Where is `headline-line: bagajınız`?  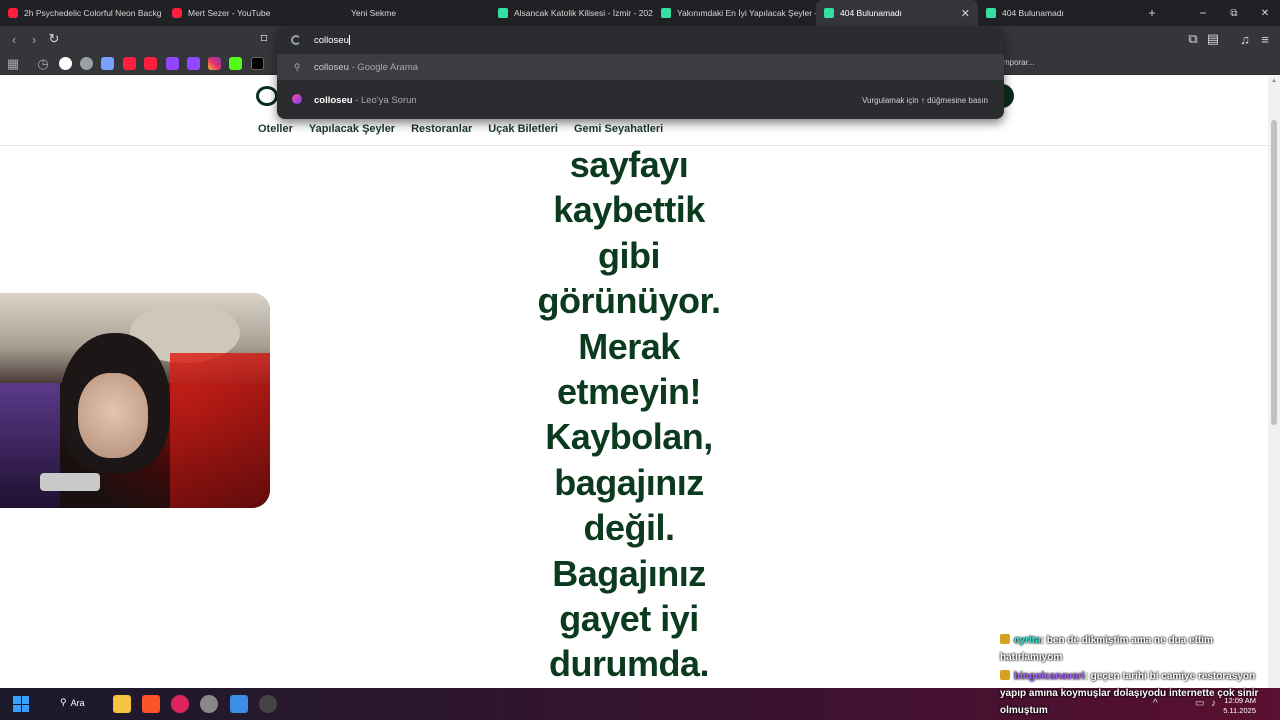 headline-line: bagajınız is located at coordinates (629, 482).